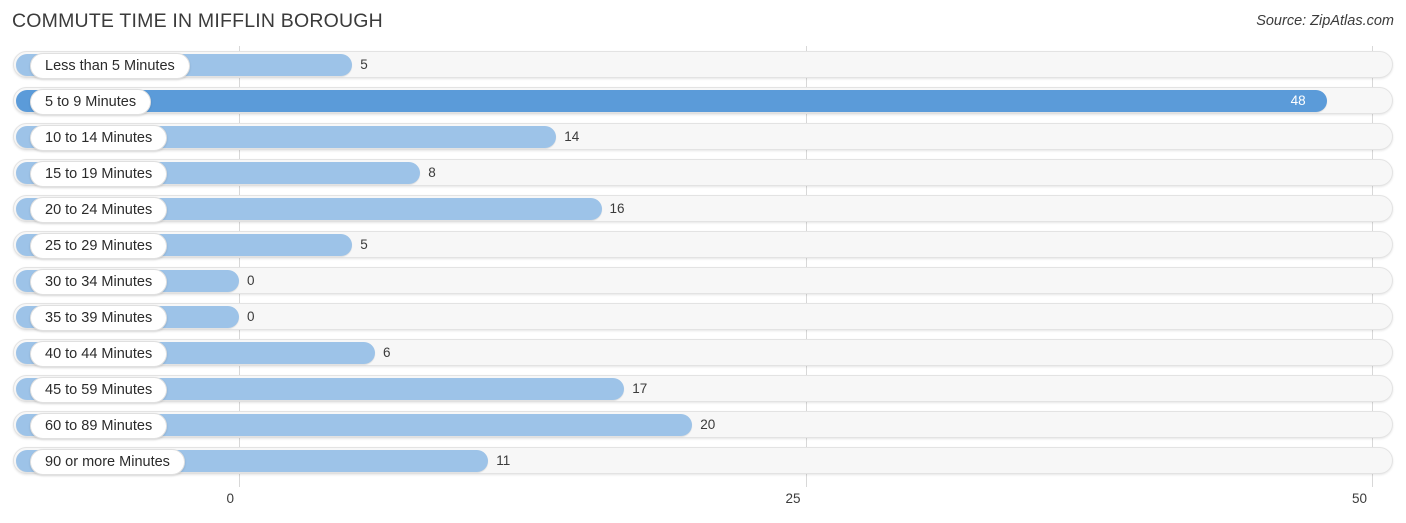 The width and height of the screenshot is (1406, 523). Describe the element at coordinates (703, 173) in the screenshot. I see `bar-row: 15 to 19 Minutes 8` at that location.